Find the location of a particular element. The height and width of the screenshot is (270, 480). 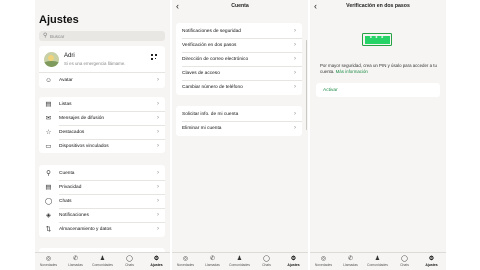

settings-item-account: ⚲ Cuenta › is located at coordinates (102, 173).